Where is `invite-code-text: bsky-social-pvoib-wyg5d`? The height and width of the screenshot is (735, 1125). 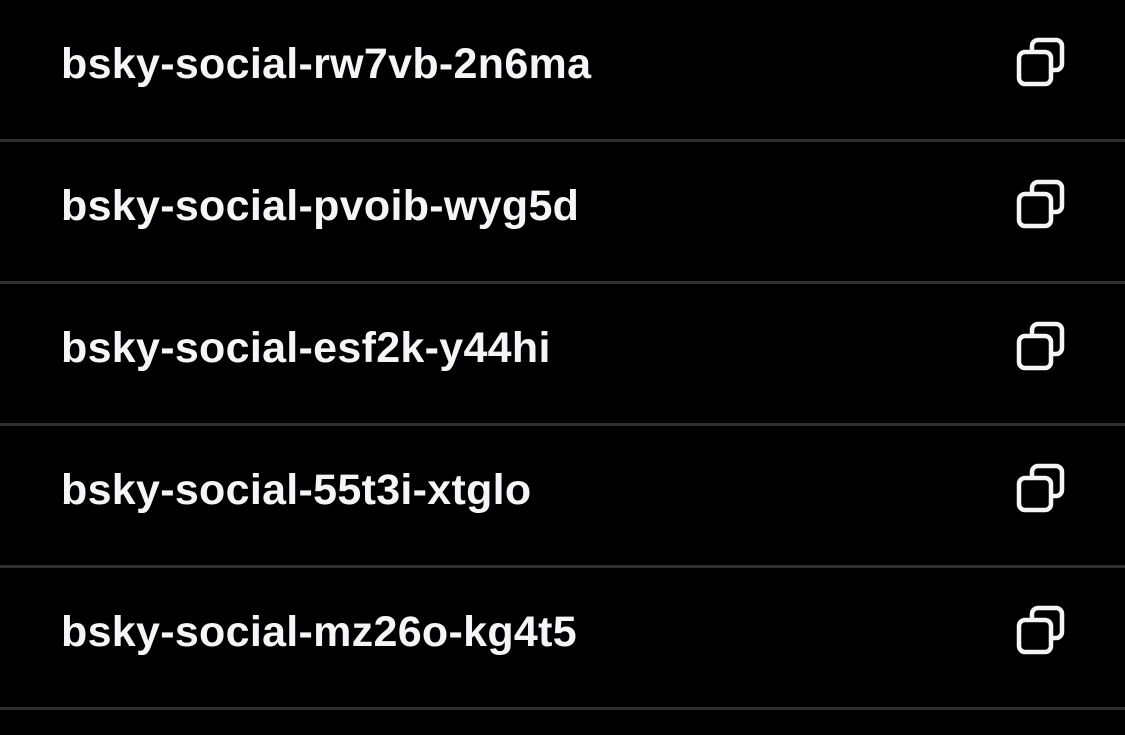 invite-code-text: bsky-social-pvoib-wyg5d is located at coordinates (320, 206).